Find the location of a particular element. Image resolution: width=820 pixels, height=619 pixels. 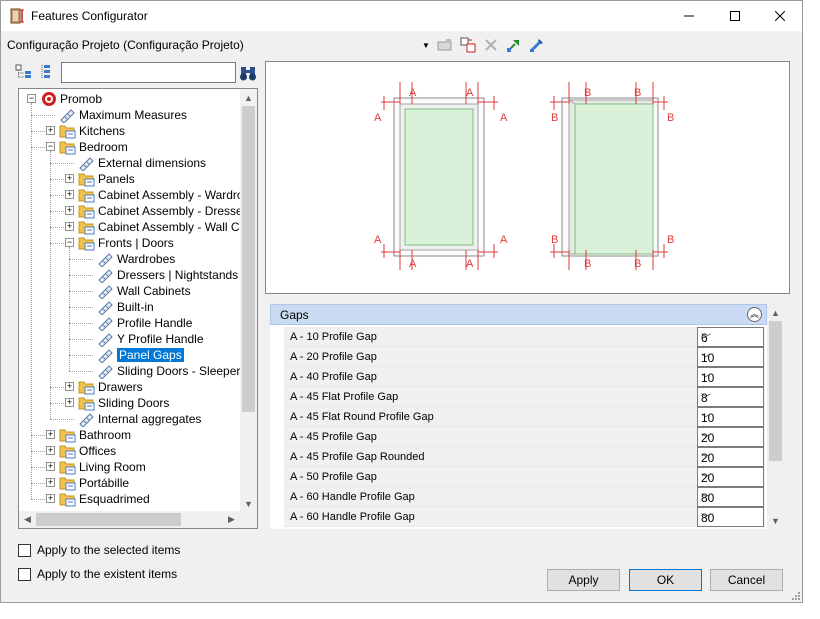

tree-vertical-scrollbar: ▲ ▼ is located at coordinates (248, 300).